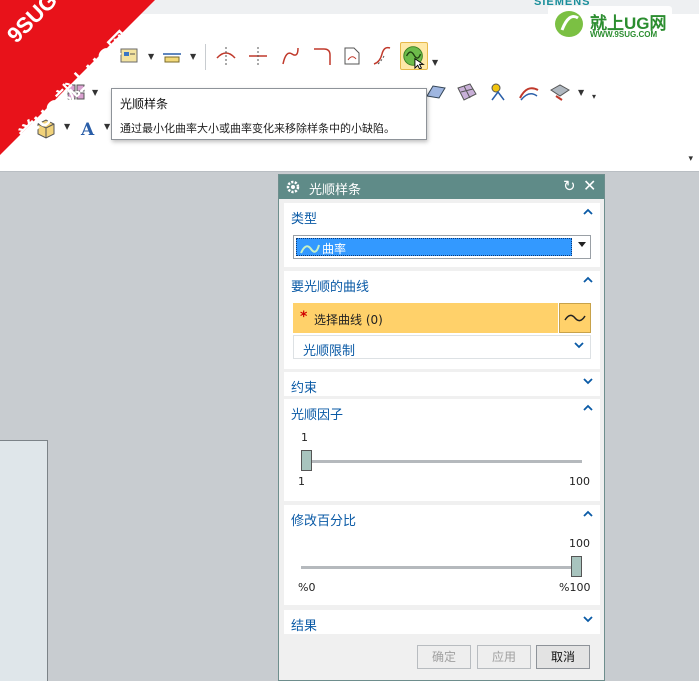 The height and width of the screenshot is (681, 699). Describe the element at coordinates (24, 560) in the screenshot. I see `model-body` at that location.